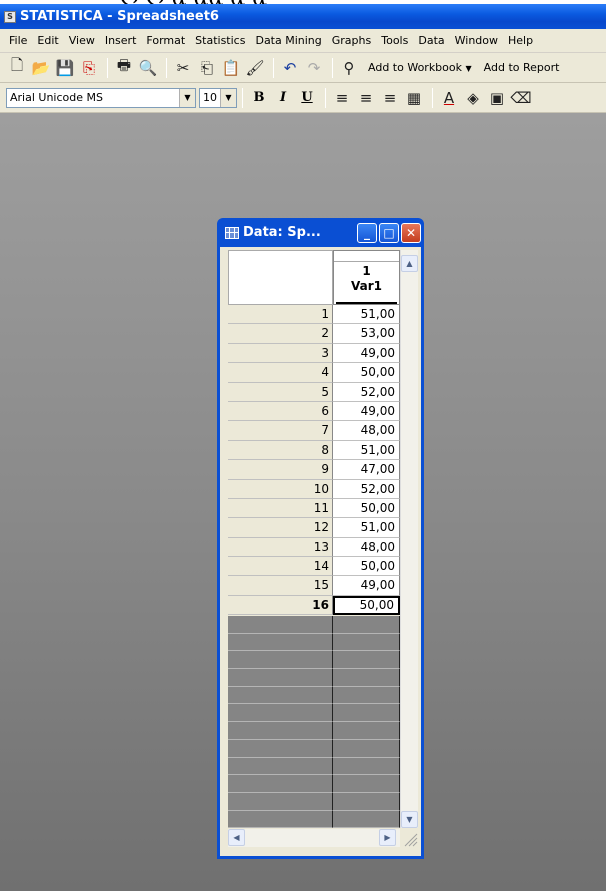 The height and width of the screenshot is (891, 606). I want to click on row-header: 16, so click(280, 605).